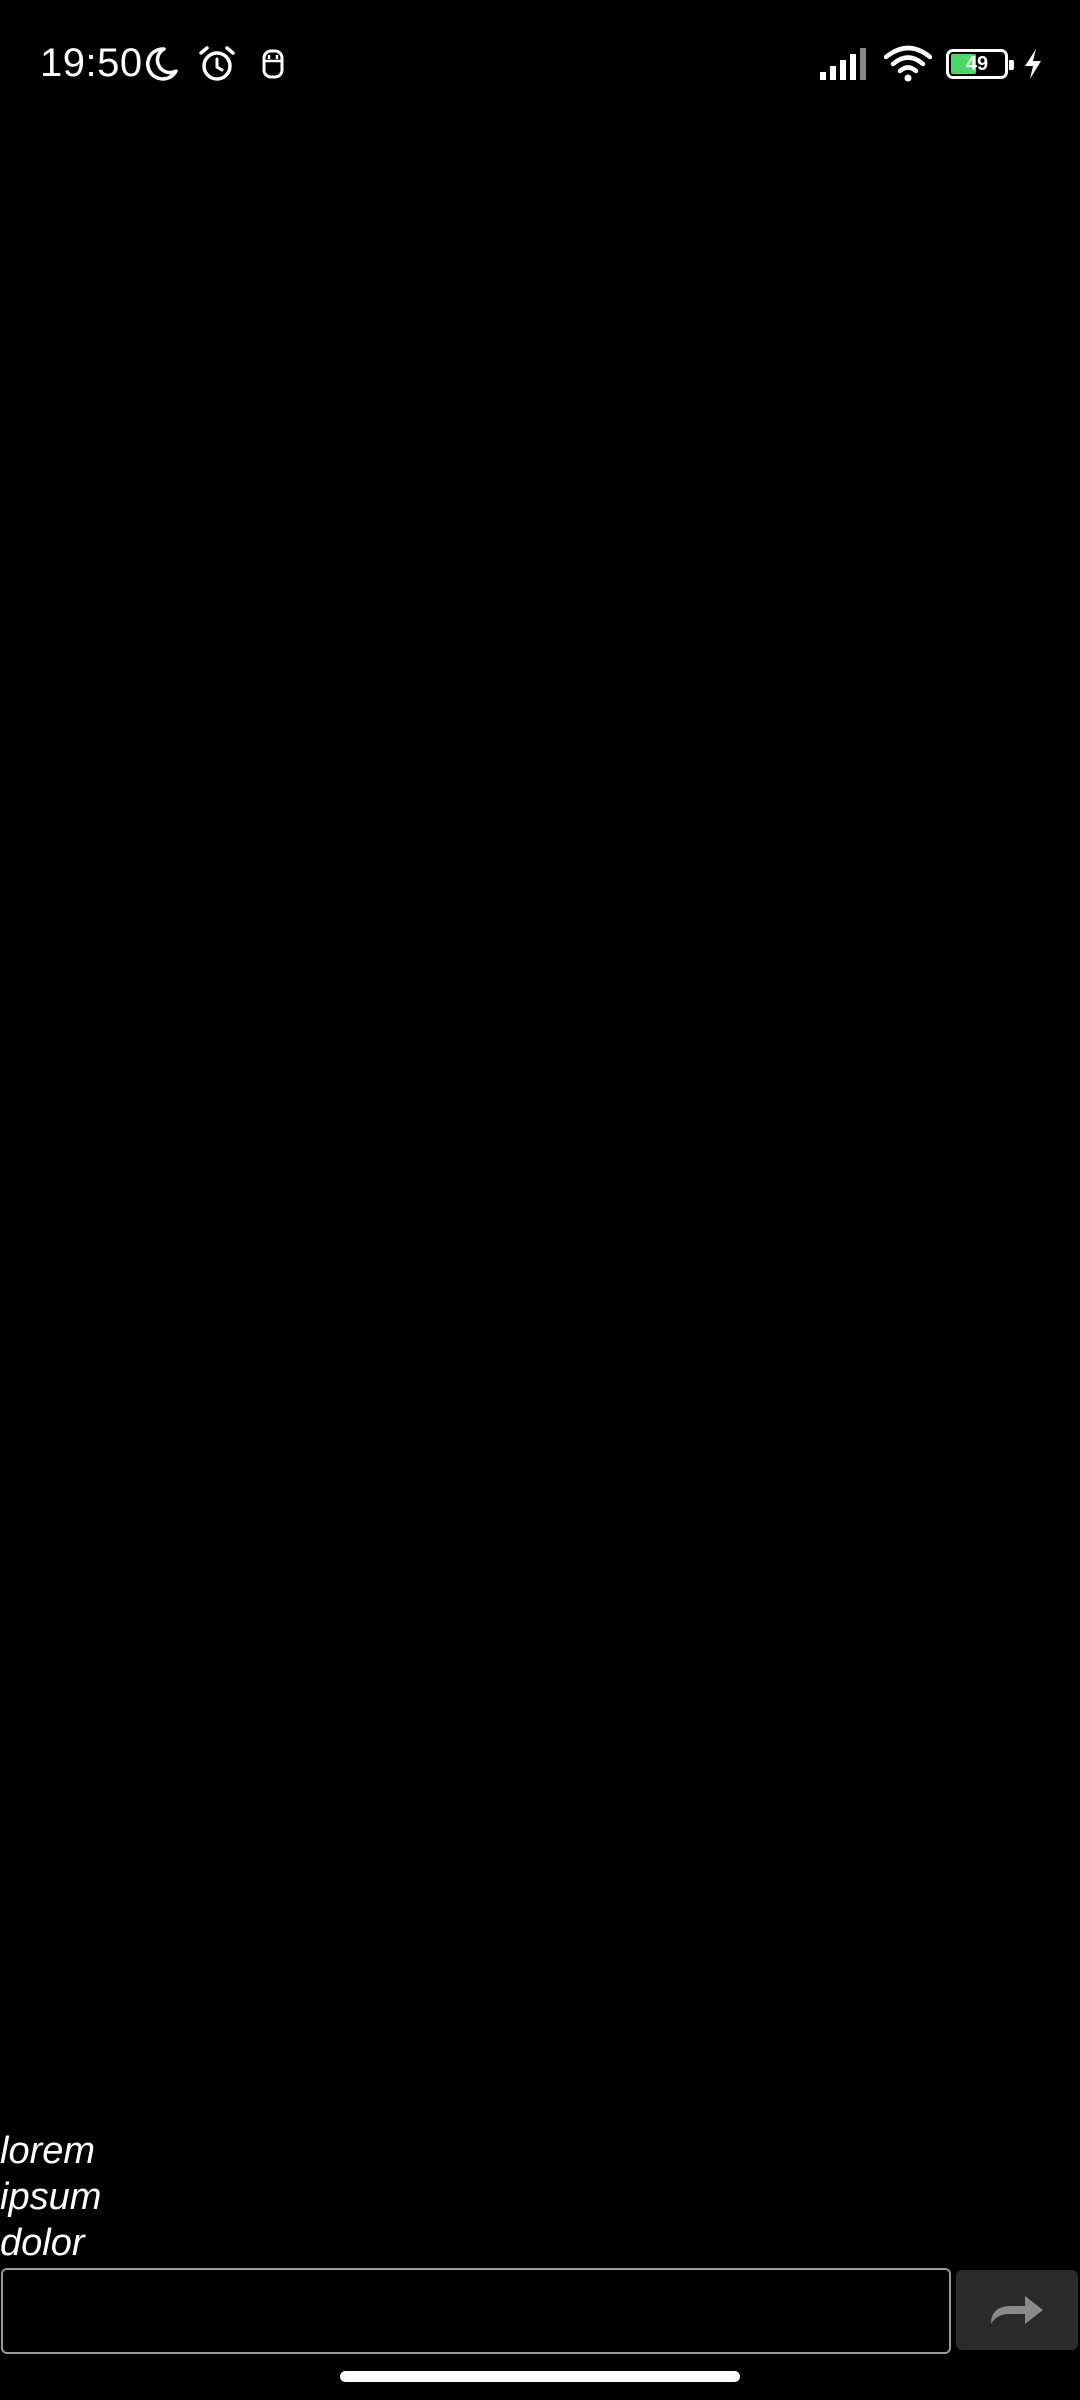 The image size is (1080, 2400). I want to click on send-arrow-icon, so click(1017, 2310).